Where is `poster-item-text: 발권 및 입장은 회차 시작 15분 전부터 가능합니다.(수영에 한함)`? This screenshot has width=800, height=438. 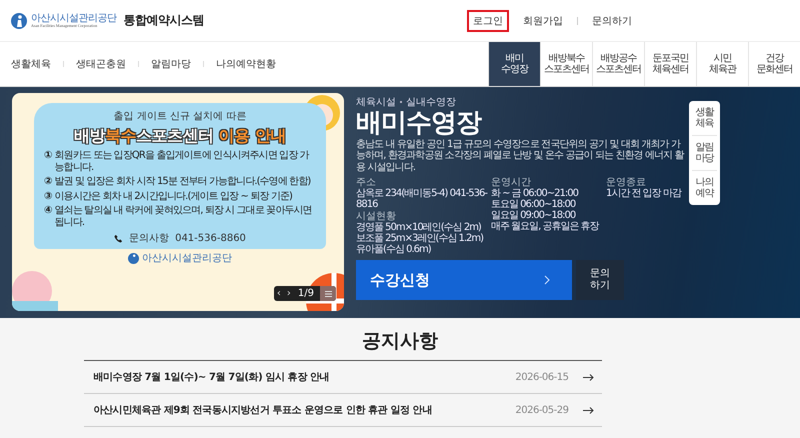 poster-item-text: 발권 및 입장은 회차 시작 15분 전부터 가능합니다.(수영에 한함) is located at coordinates (182, 182).